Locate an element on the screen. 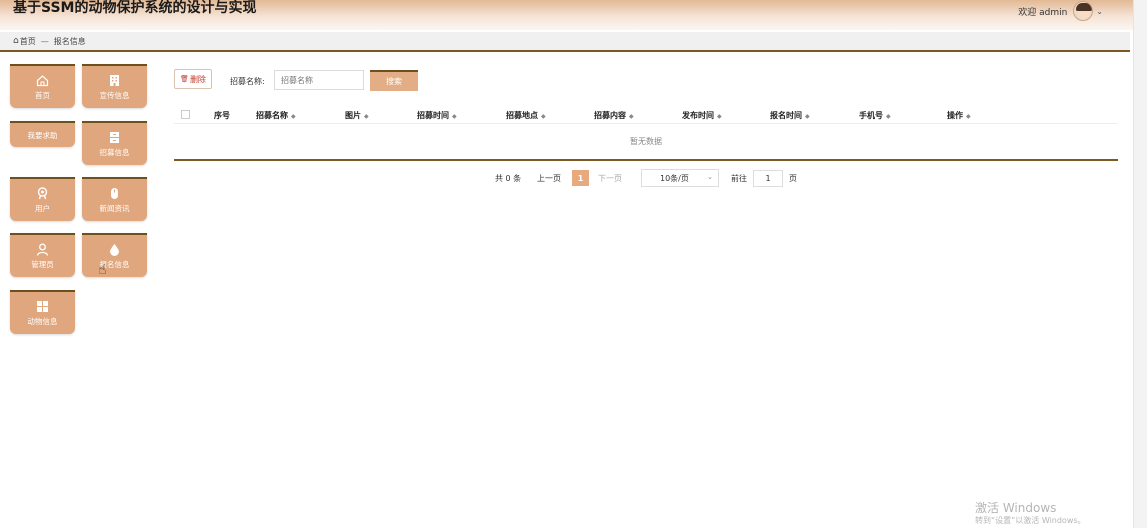 The image size is (1147, 528). prev-page-button: 上一页 is located at coordinates (549, 178).